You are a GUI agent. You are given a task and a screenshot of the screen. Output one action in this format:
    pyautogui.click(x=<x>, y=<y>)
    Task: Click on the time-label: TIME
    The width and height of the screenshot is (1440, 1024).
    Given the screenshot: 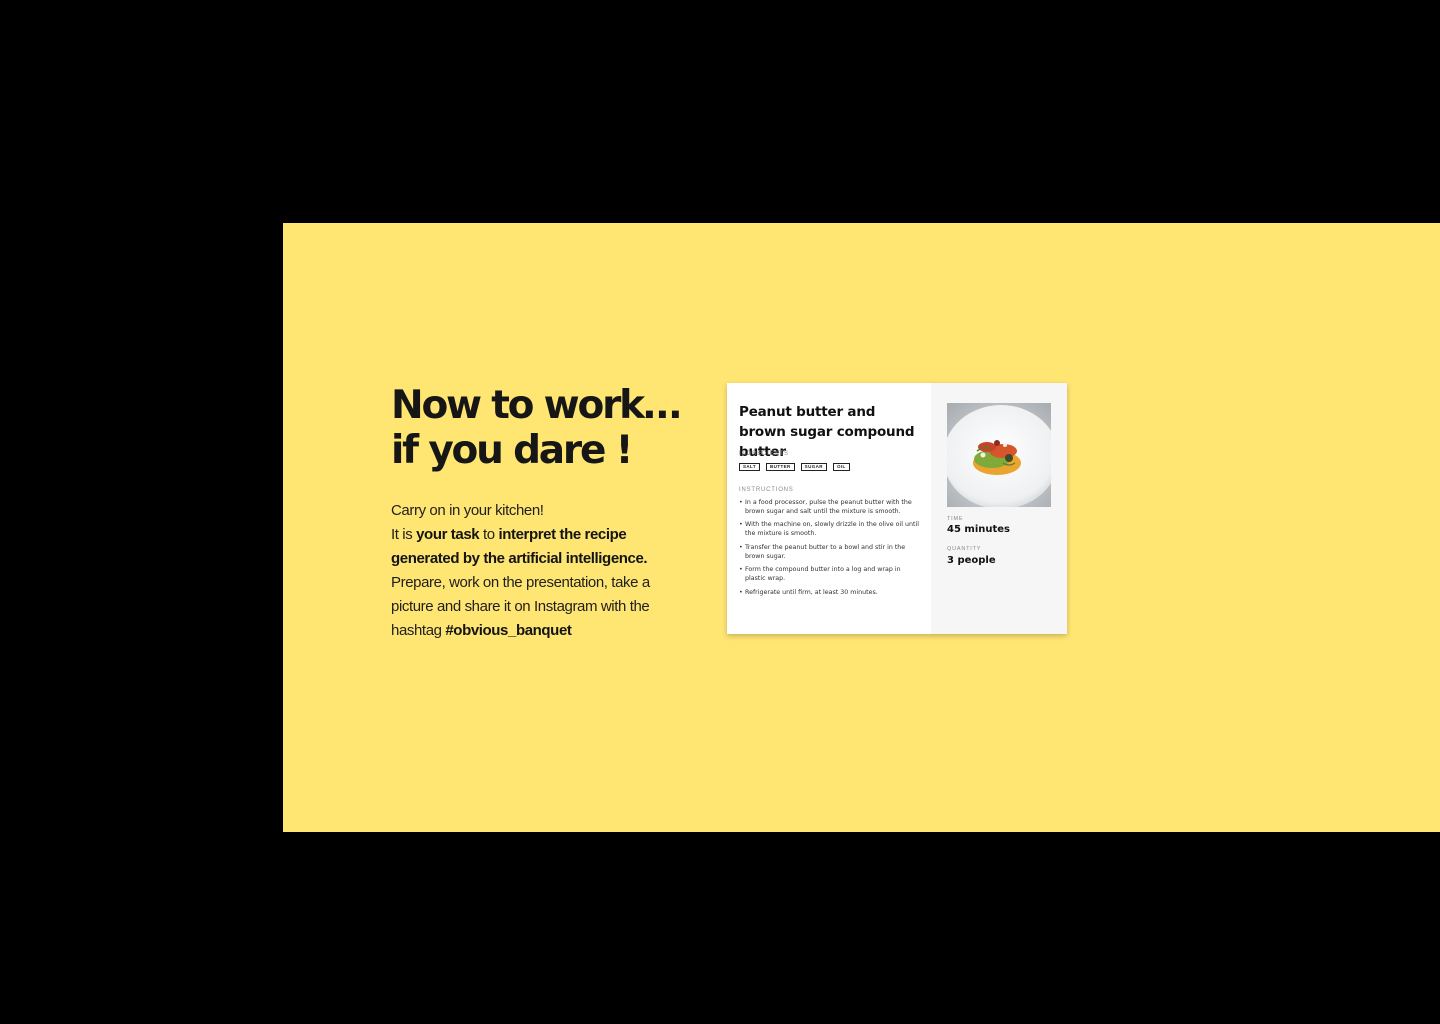 What is the action you would take?
    pyautogui.click(x=955, y=519)
    